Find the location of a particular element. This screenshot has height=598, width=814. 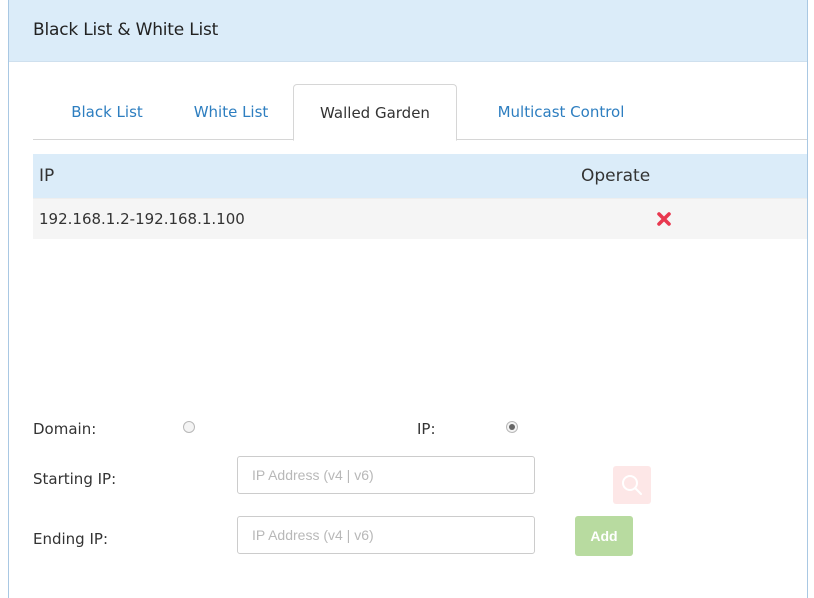

tab-walled-garden: Walled Garden is located at coordinates (375, 112).